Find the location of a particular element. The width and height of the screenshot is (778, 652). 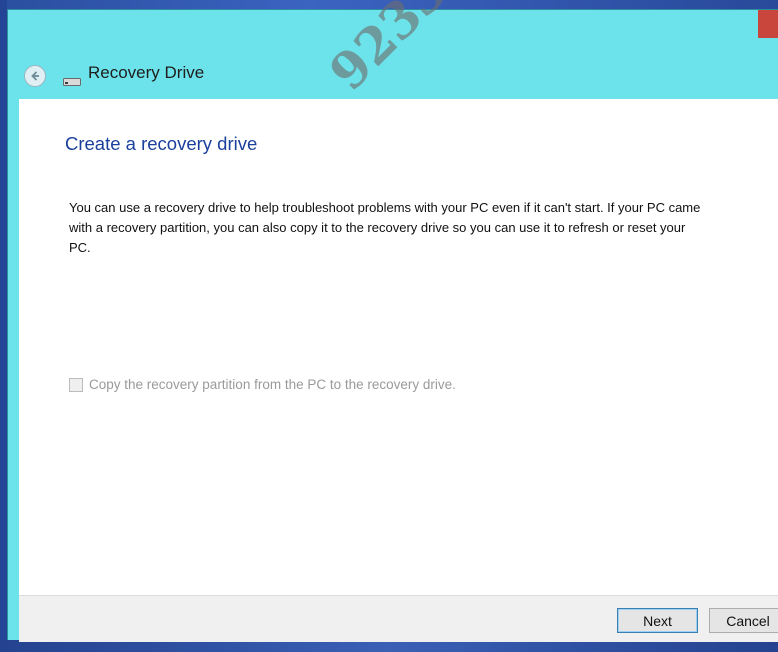

wizard-footer: Next Cancel is located at coordinates (398, 618).